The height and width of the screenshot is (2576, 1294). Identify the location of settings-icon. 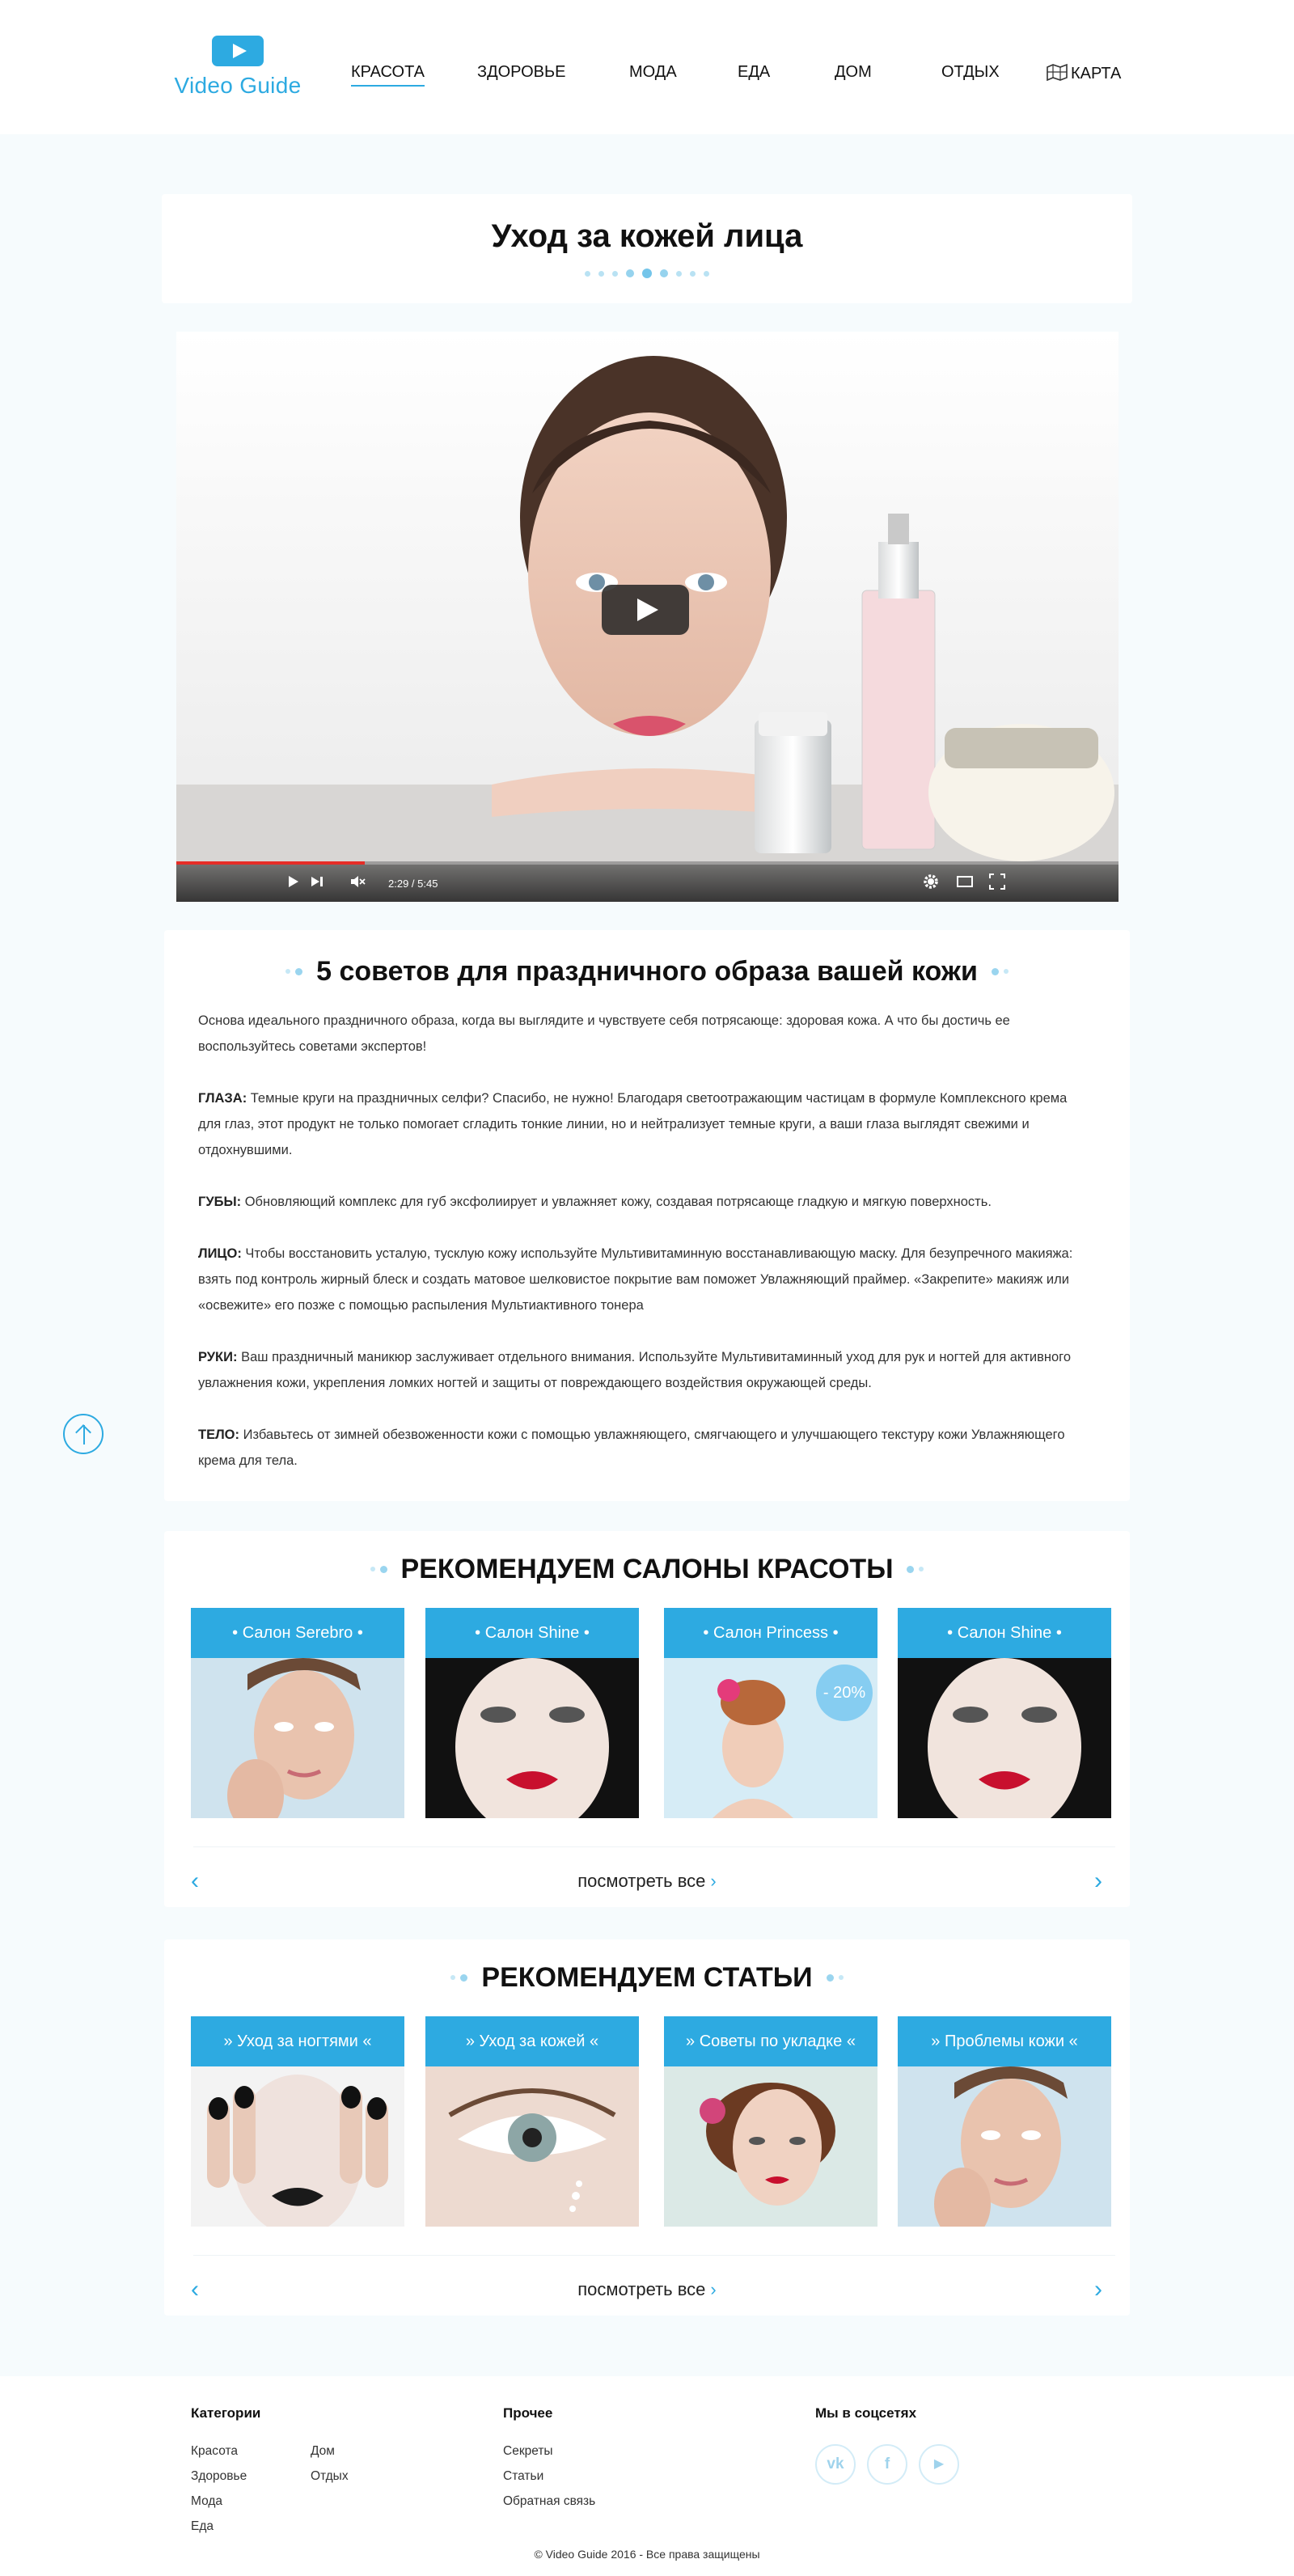
(931, 881).